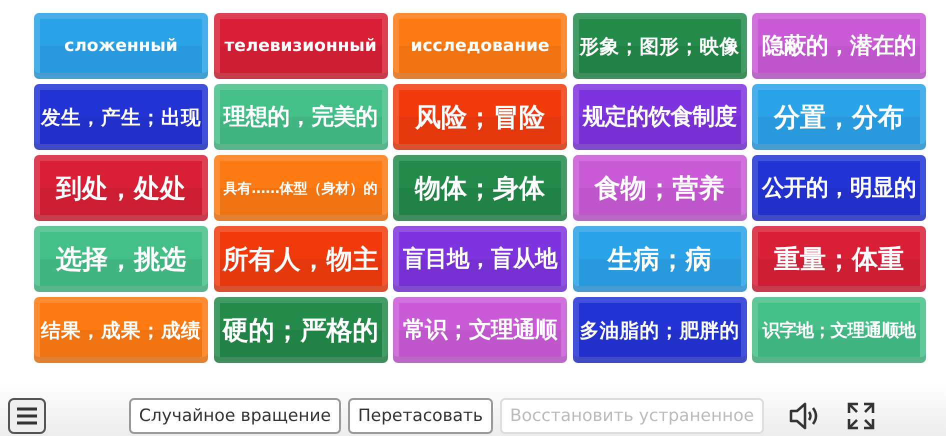 This screenshot has height=436, width=946. Describe the element at coordinates (121, 259) in the screenshot. I see `word-tile: 选择，挑选` at that location.